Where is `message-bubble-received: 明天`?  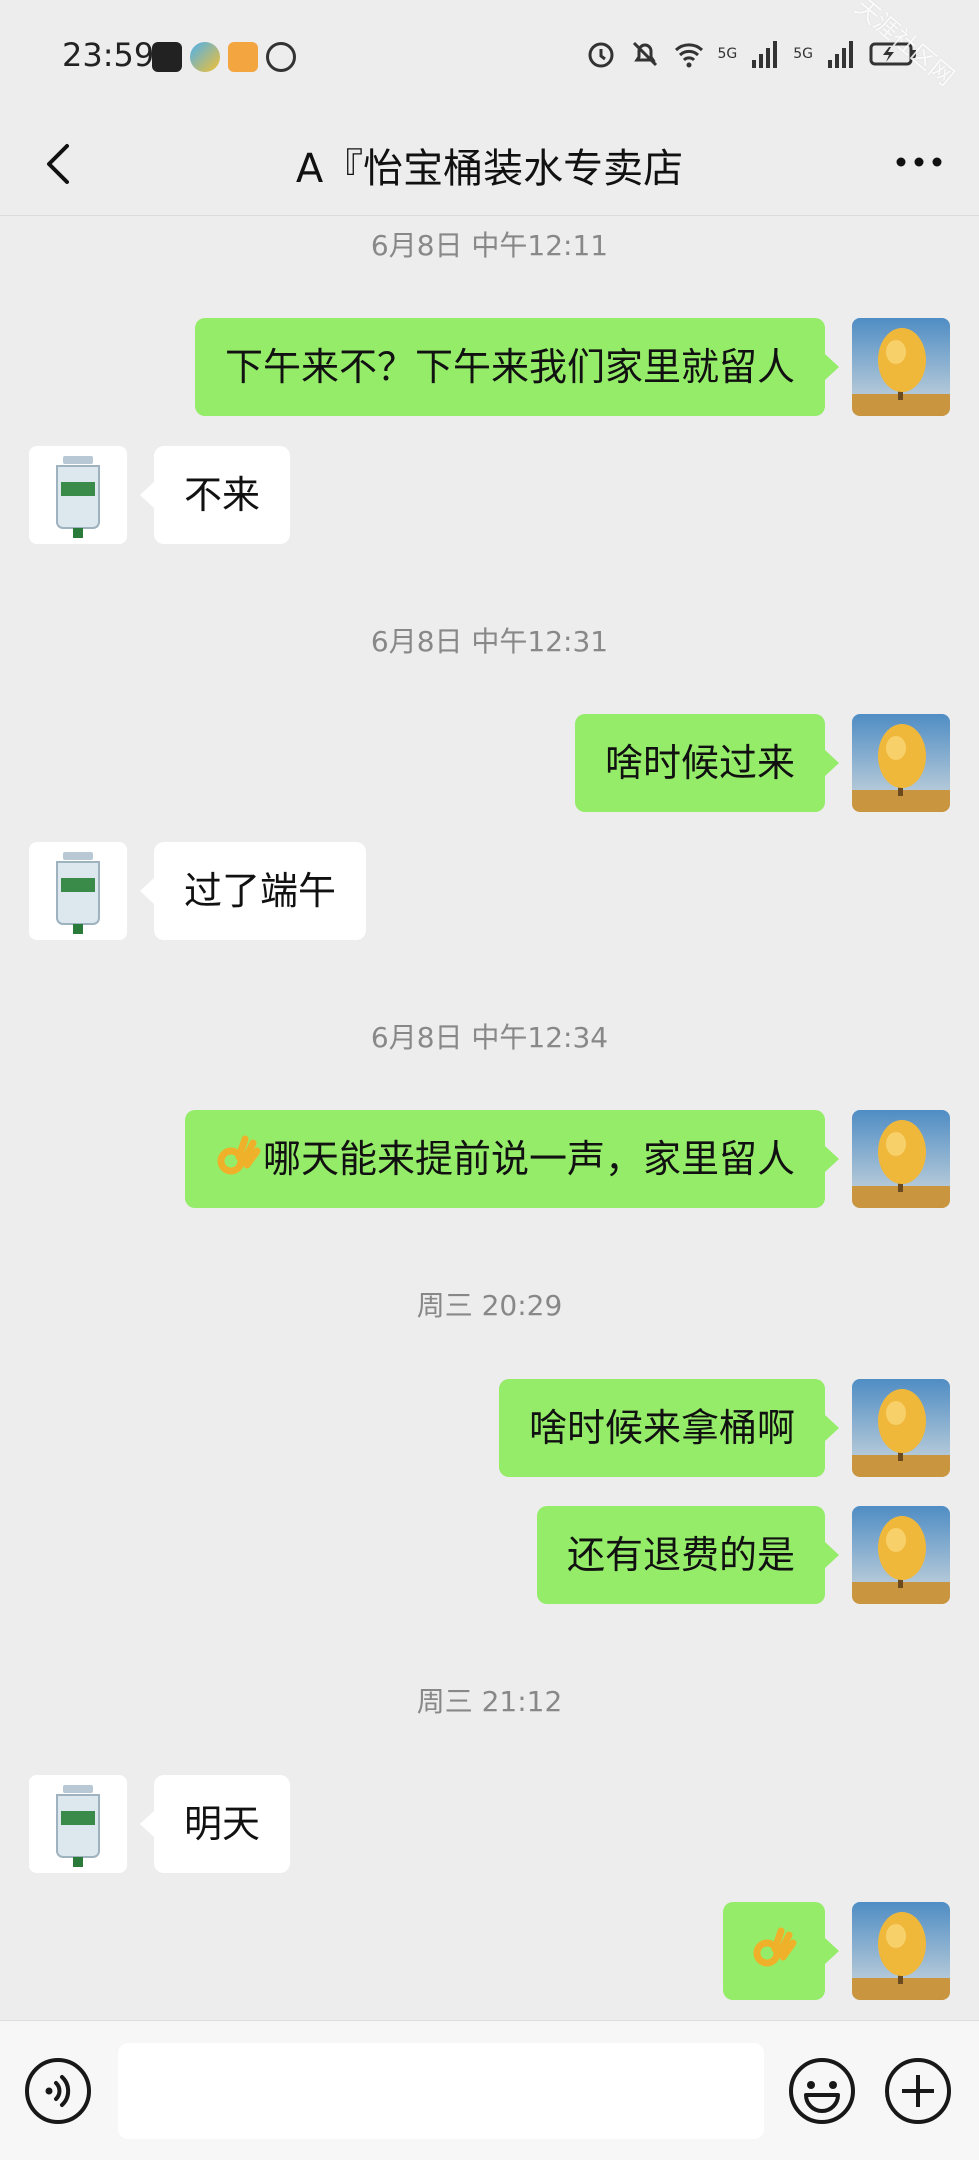 message-bubble-received: 明天 is located at coordinates (215, 1824).